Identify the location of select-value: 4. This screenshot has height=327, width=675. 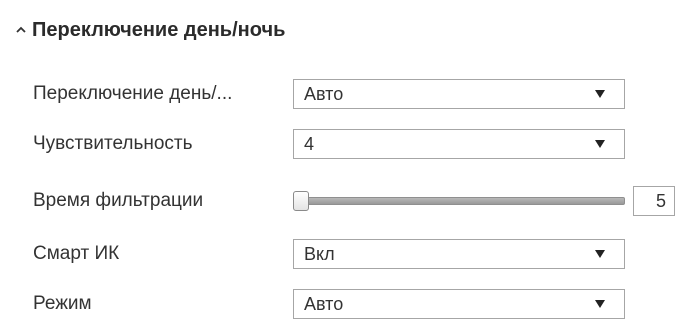
(309, 143).